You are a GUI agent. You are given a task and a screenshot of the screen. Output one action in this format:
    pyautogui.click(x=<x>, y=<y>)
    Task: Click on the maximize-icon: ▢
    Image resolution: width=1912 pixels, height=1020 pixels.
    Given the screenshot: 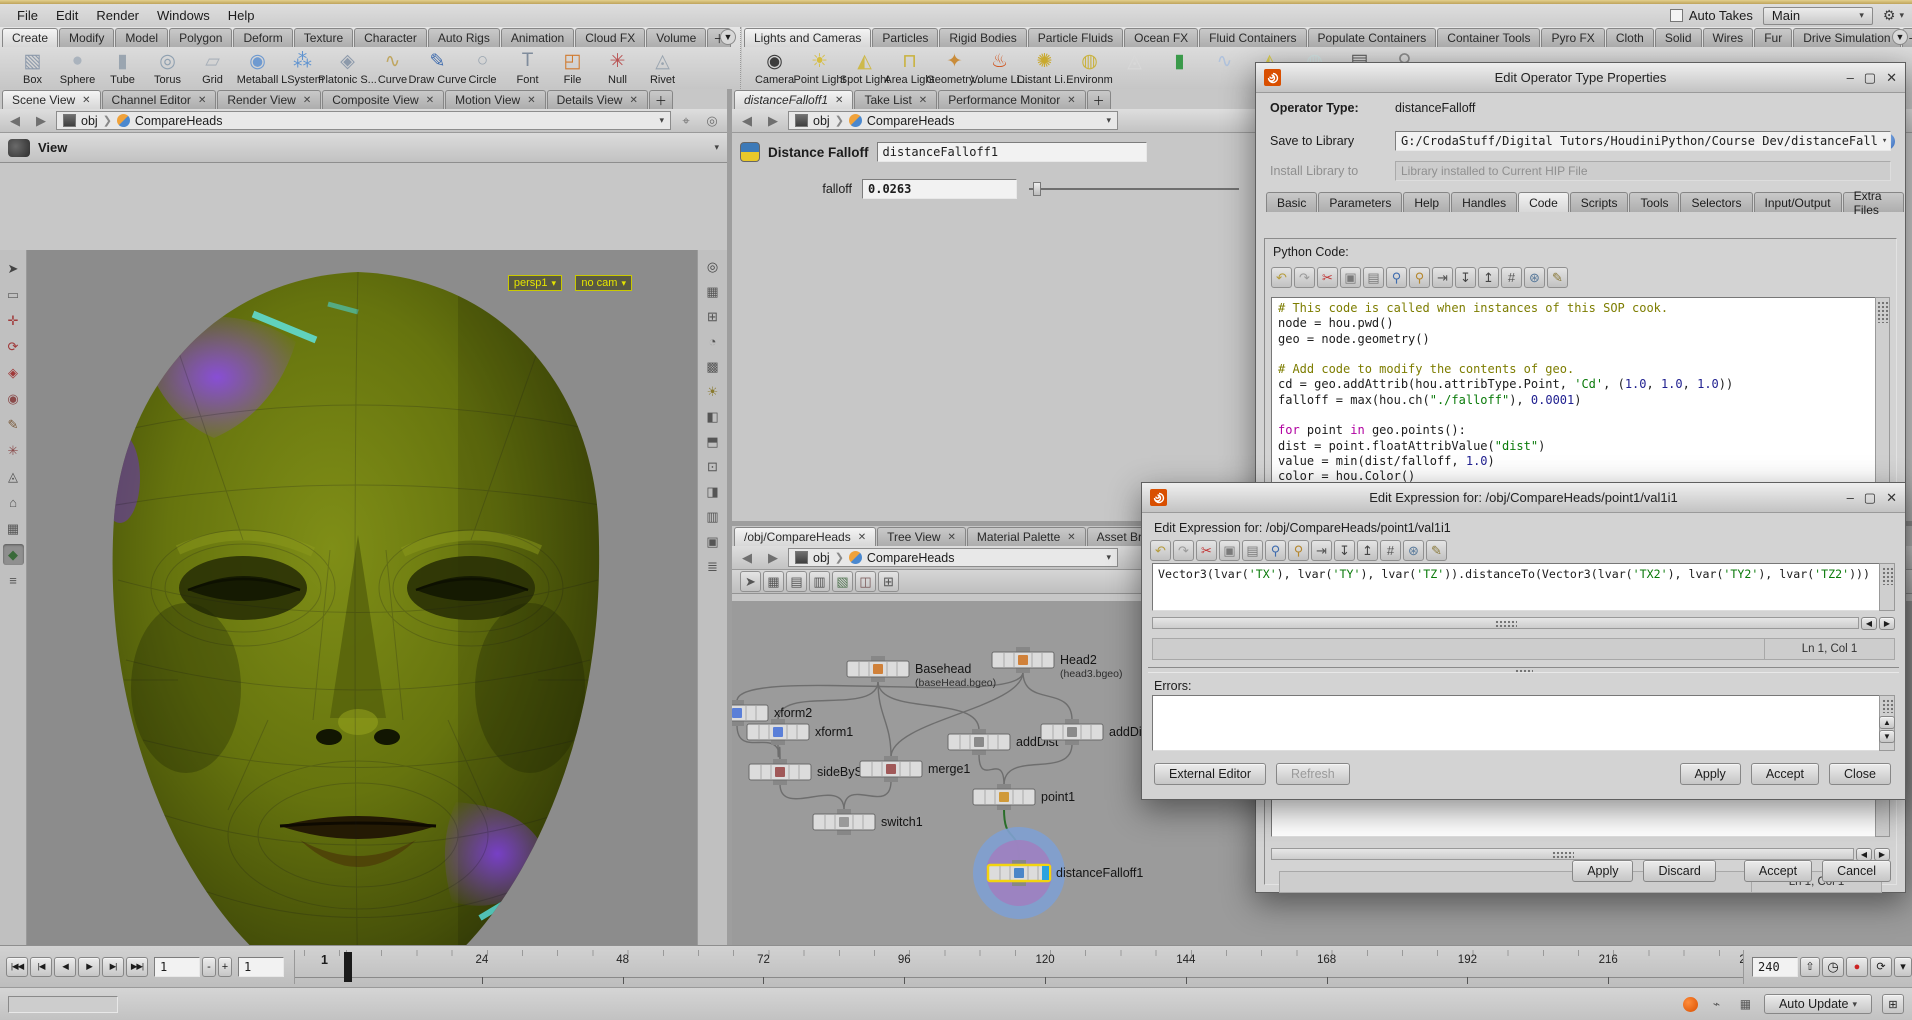 What is the action you would take?
    pyautogui.click(x=1870, y=498)
    